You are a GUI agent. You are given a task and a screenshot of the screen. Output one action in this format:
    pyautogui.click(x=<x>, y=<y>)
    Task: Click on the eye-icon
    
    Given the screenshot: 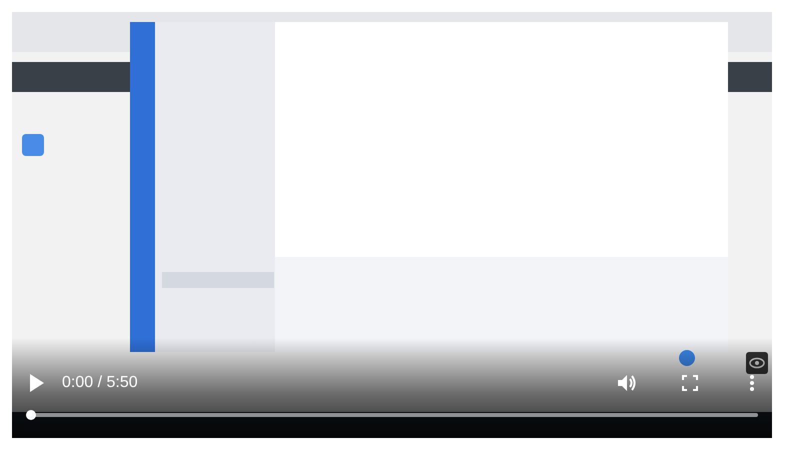 What is the action you would take?
    pyautogui.click(x=757, y=363)
    